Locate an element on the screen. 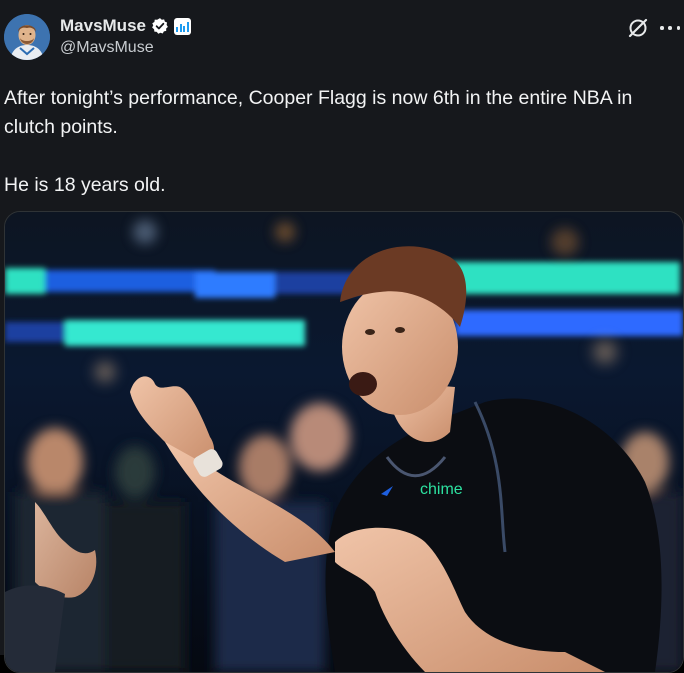  name-row: MavsMuse is located at coordinates (125, 26).